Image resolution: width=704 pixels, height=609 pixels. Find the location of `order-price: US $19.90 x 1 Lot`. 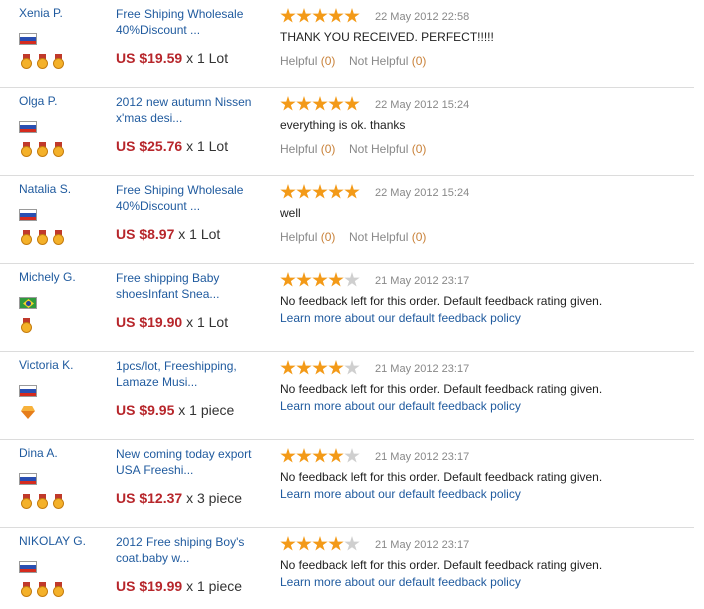

order-price: US $19.90 x 1 Lot is located at coordinates (172, 322).